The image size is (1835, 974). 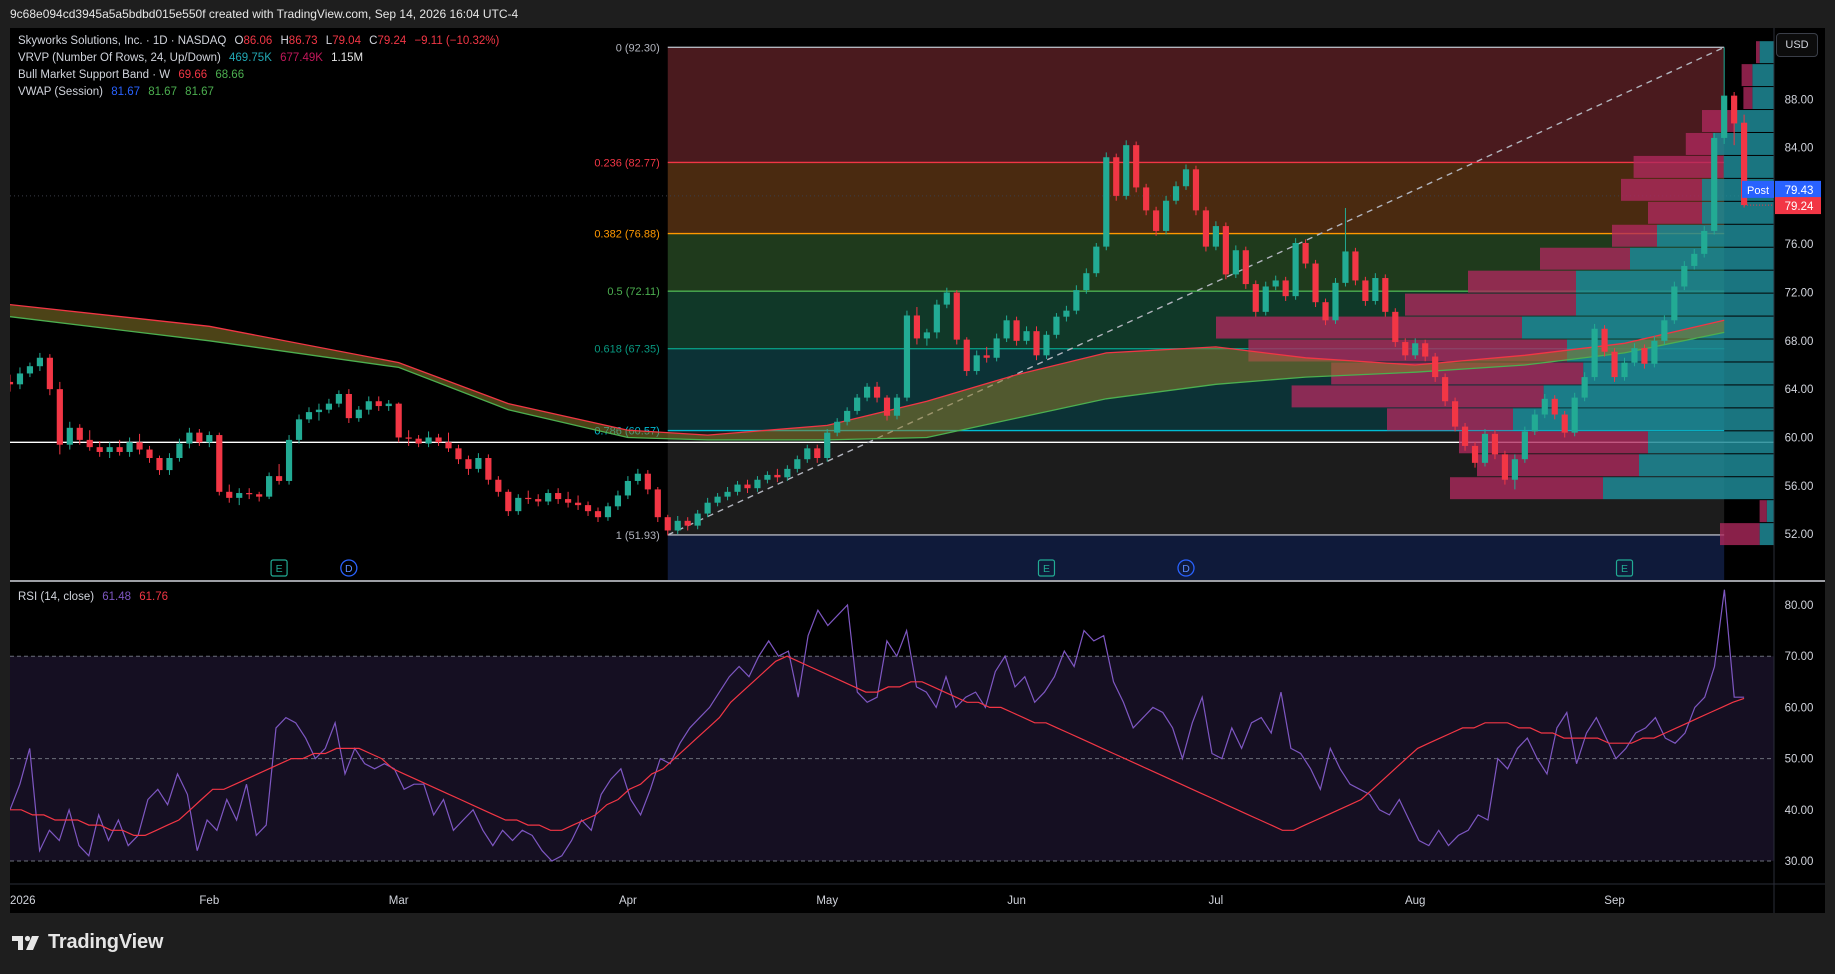 I want to click on currency-button: USD, so click(x=1797, y=45).